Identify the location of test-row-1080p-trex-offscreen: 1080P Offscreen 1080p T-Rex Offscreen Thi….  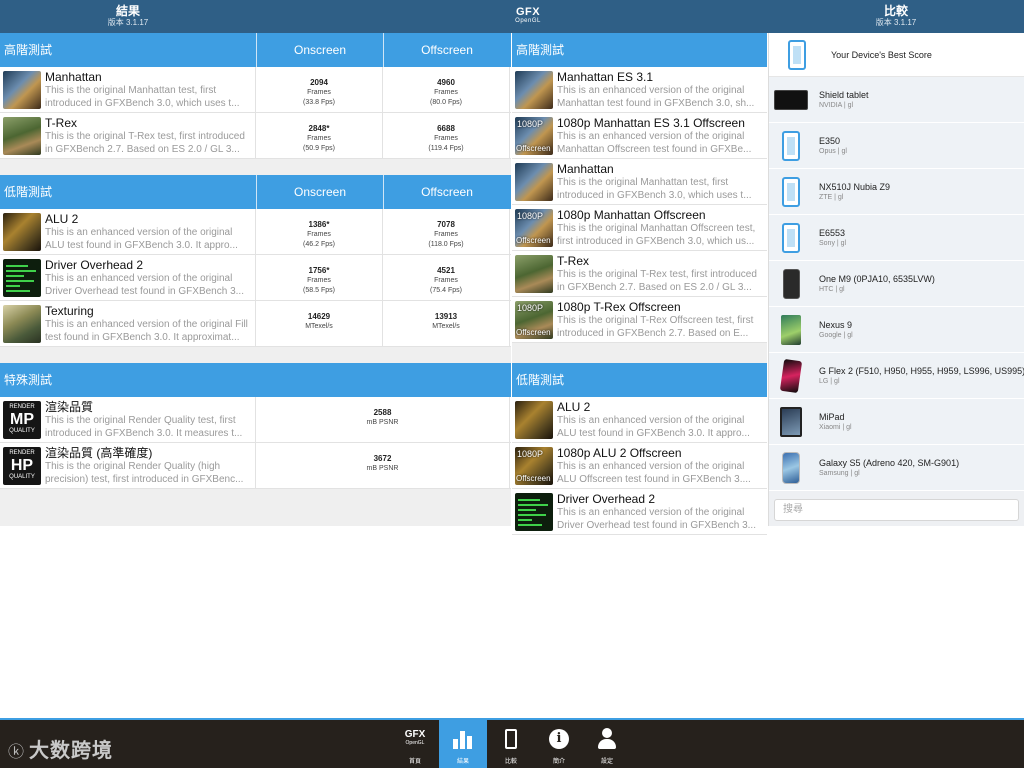
(639, 320).